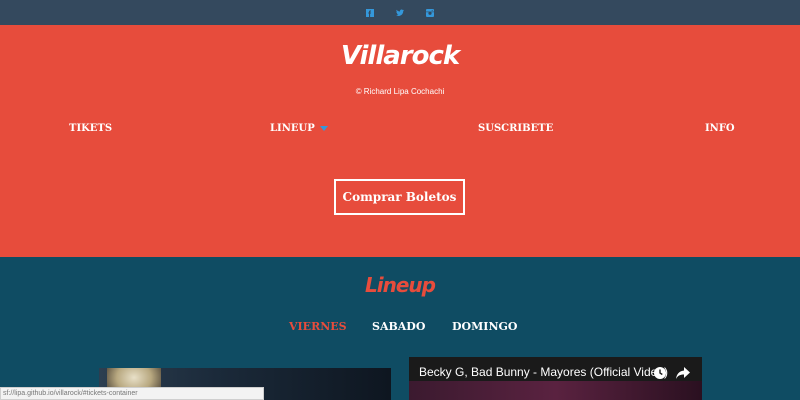 This screenshot has height=400, width=800. I want to click on facebook-icon, so click(370, 12).